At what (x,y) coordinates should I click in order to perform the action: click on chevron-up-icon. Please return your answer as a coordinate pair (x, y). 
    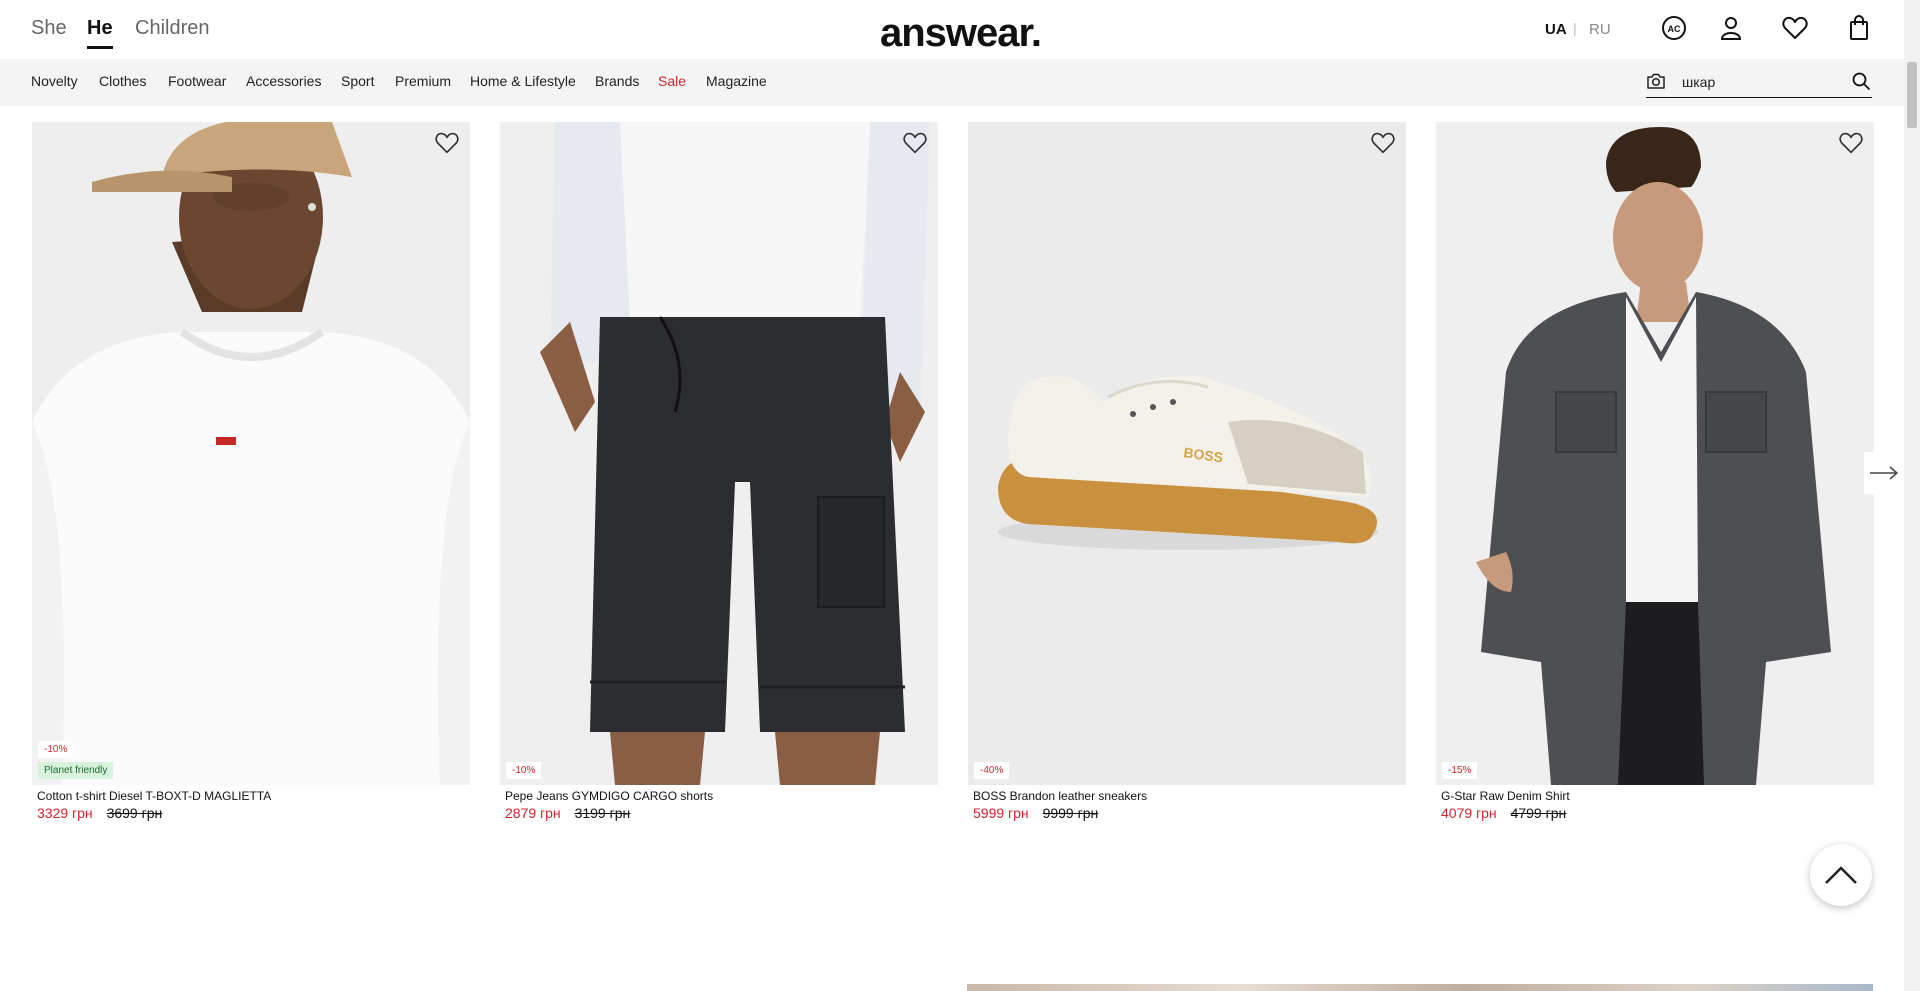
    Looking at the image, I should click on (1841, 875).